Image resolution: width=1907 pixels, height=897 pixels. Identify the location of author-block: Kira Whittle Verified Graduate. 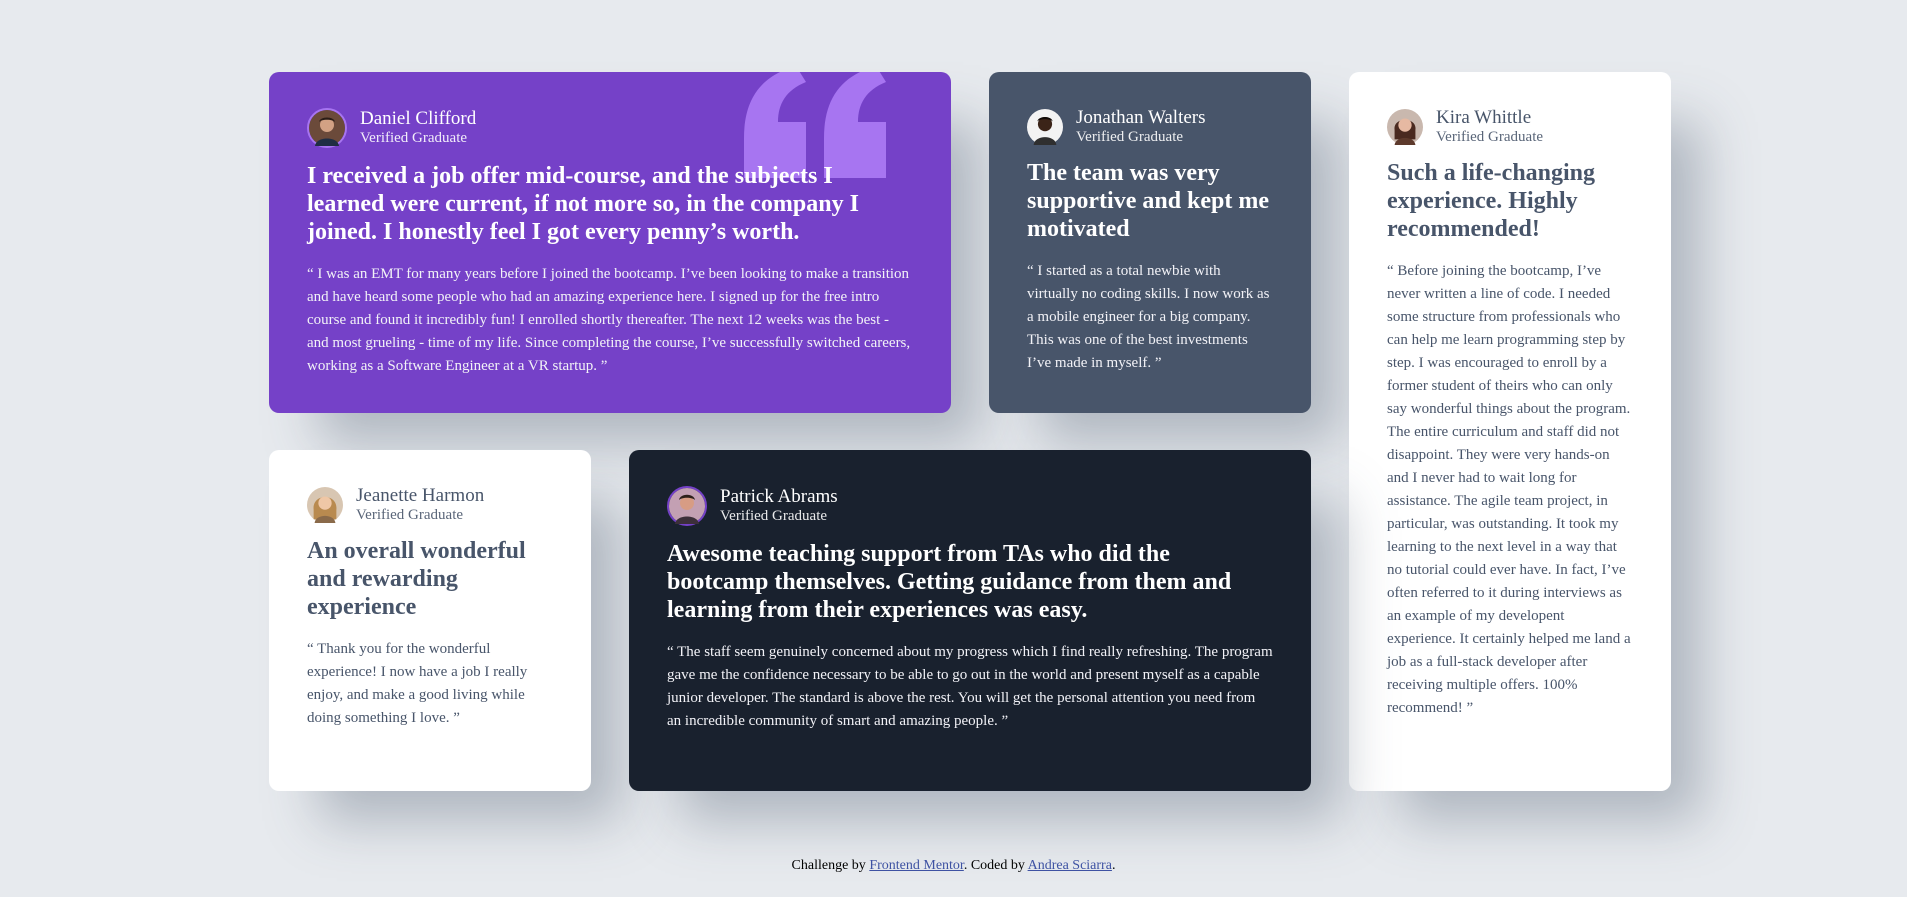
(1510, 126).